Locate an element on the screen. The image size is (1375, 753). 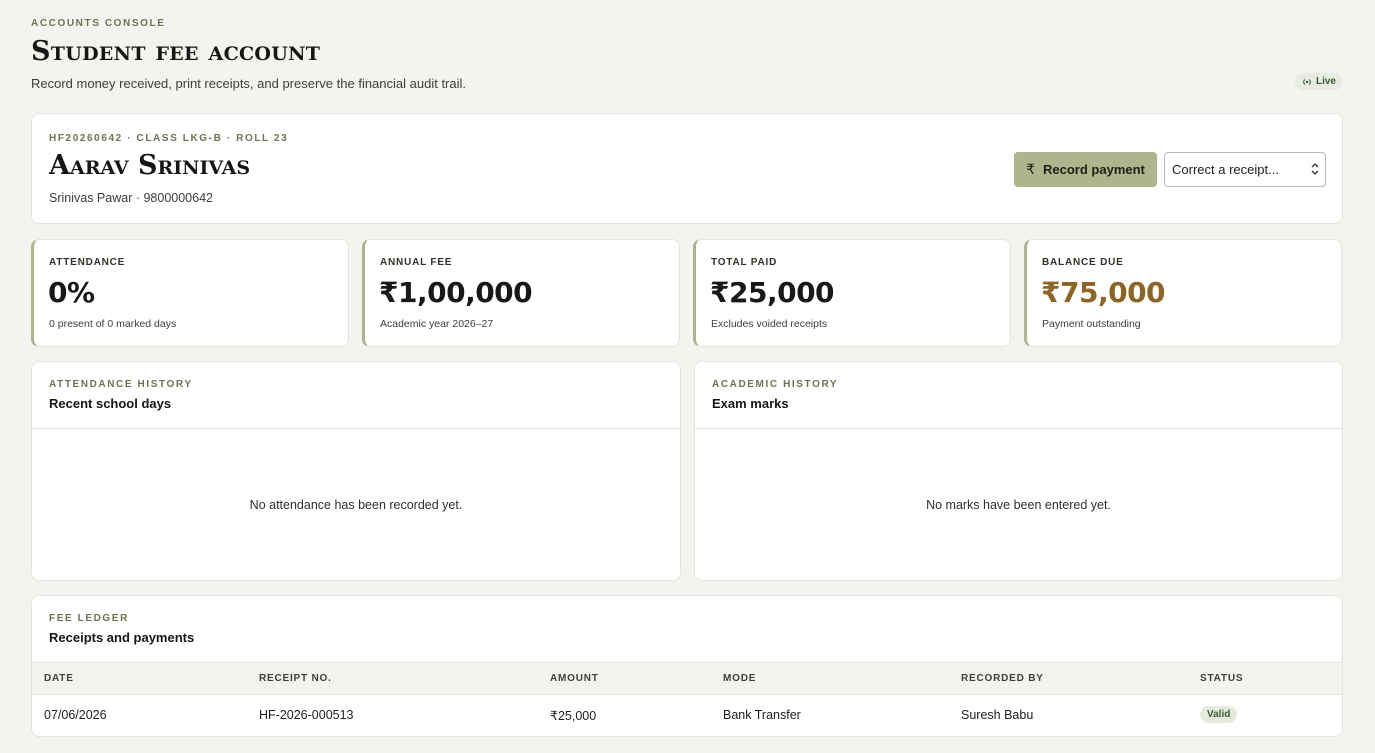
stat-value: ₹1,00,000 is located at coordinates (456, 292).